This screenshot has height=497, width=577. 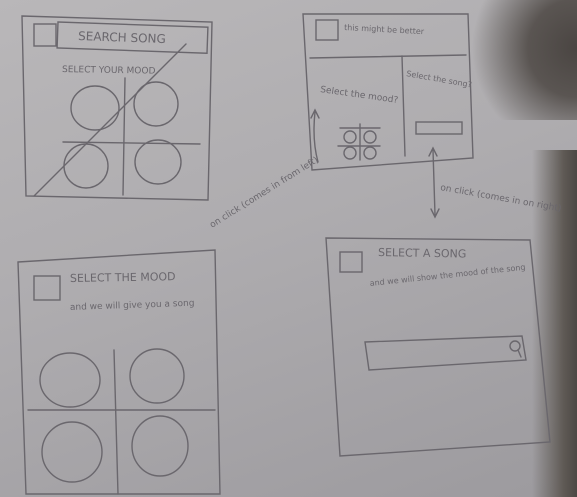 What do you see at coordinates (123, 277) in the screenshot?
I see `select-the-mood-title: SELECT THE MOOD` at bounding box center [123, 277].